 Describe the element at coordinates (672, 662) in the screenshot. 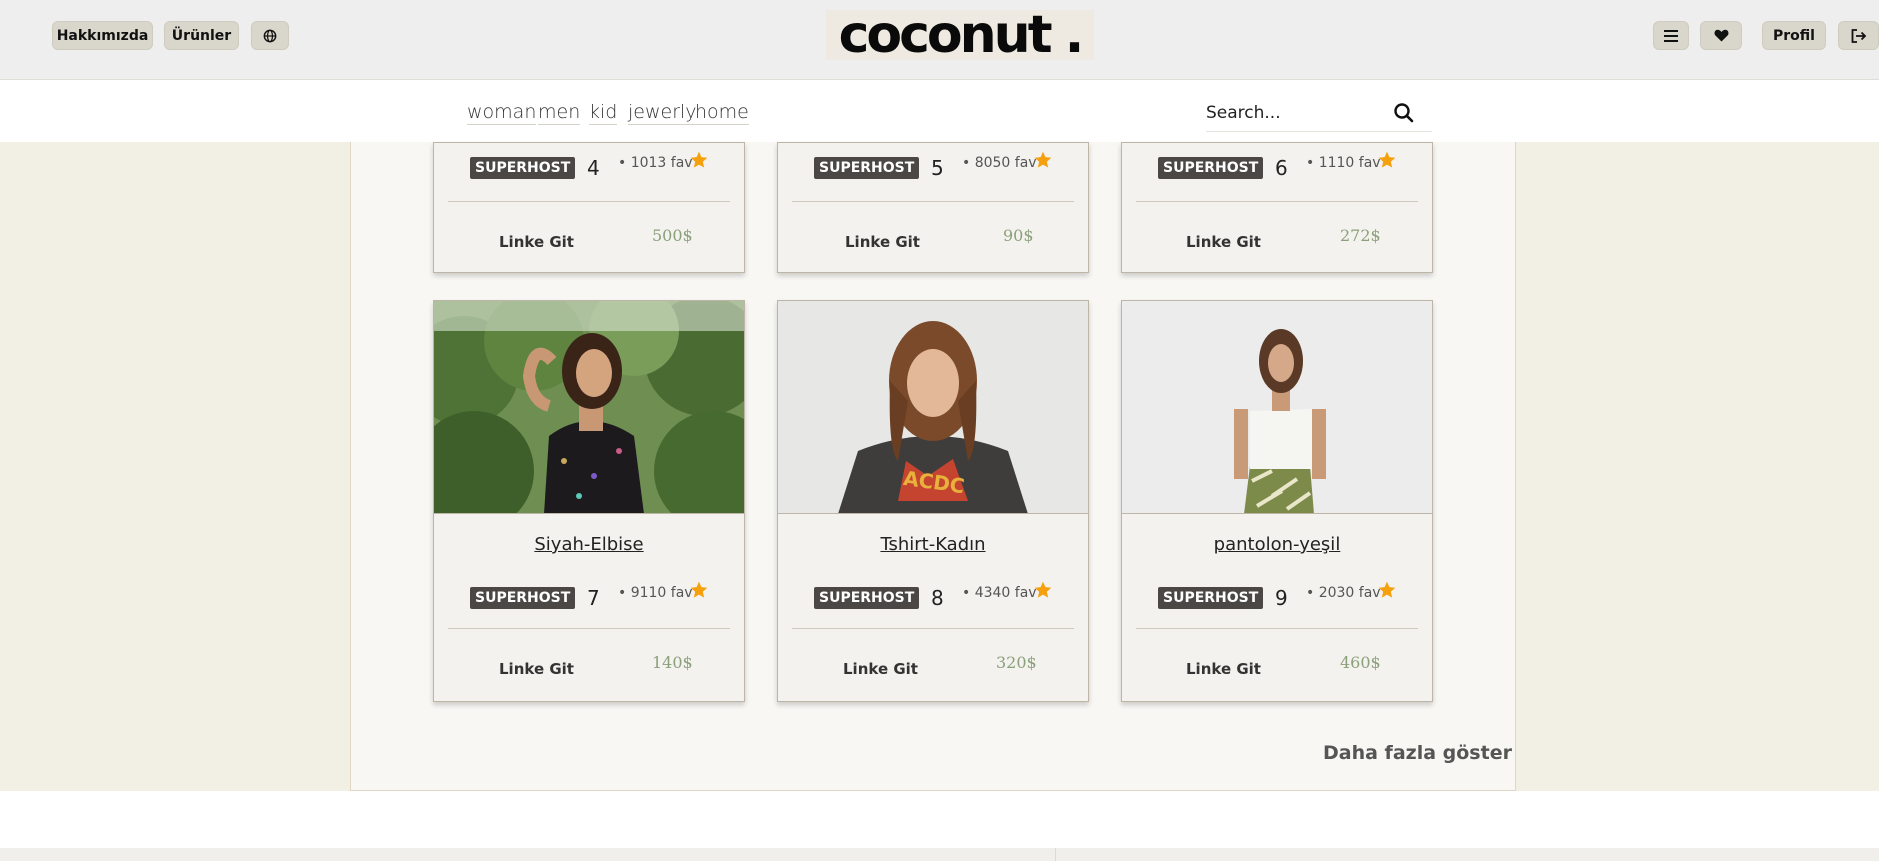

I see `product-price: 140$` at that location.